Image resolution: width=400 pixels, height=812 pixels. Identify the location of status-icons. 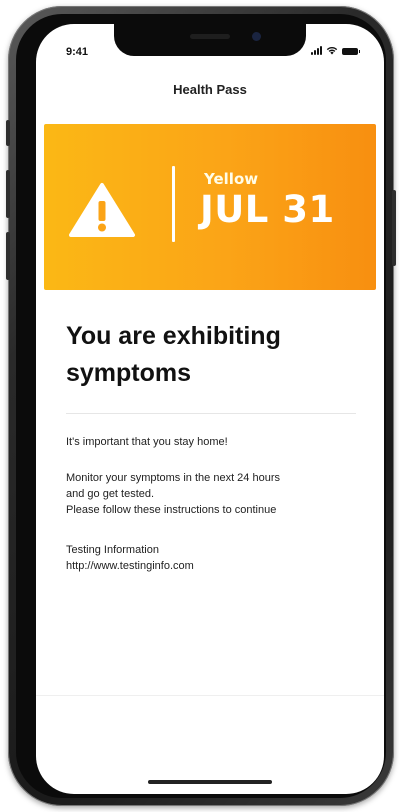
(335, 50).